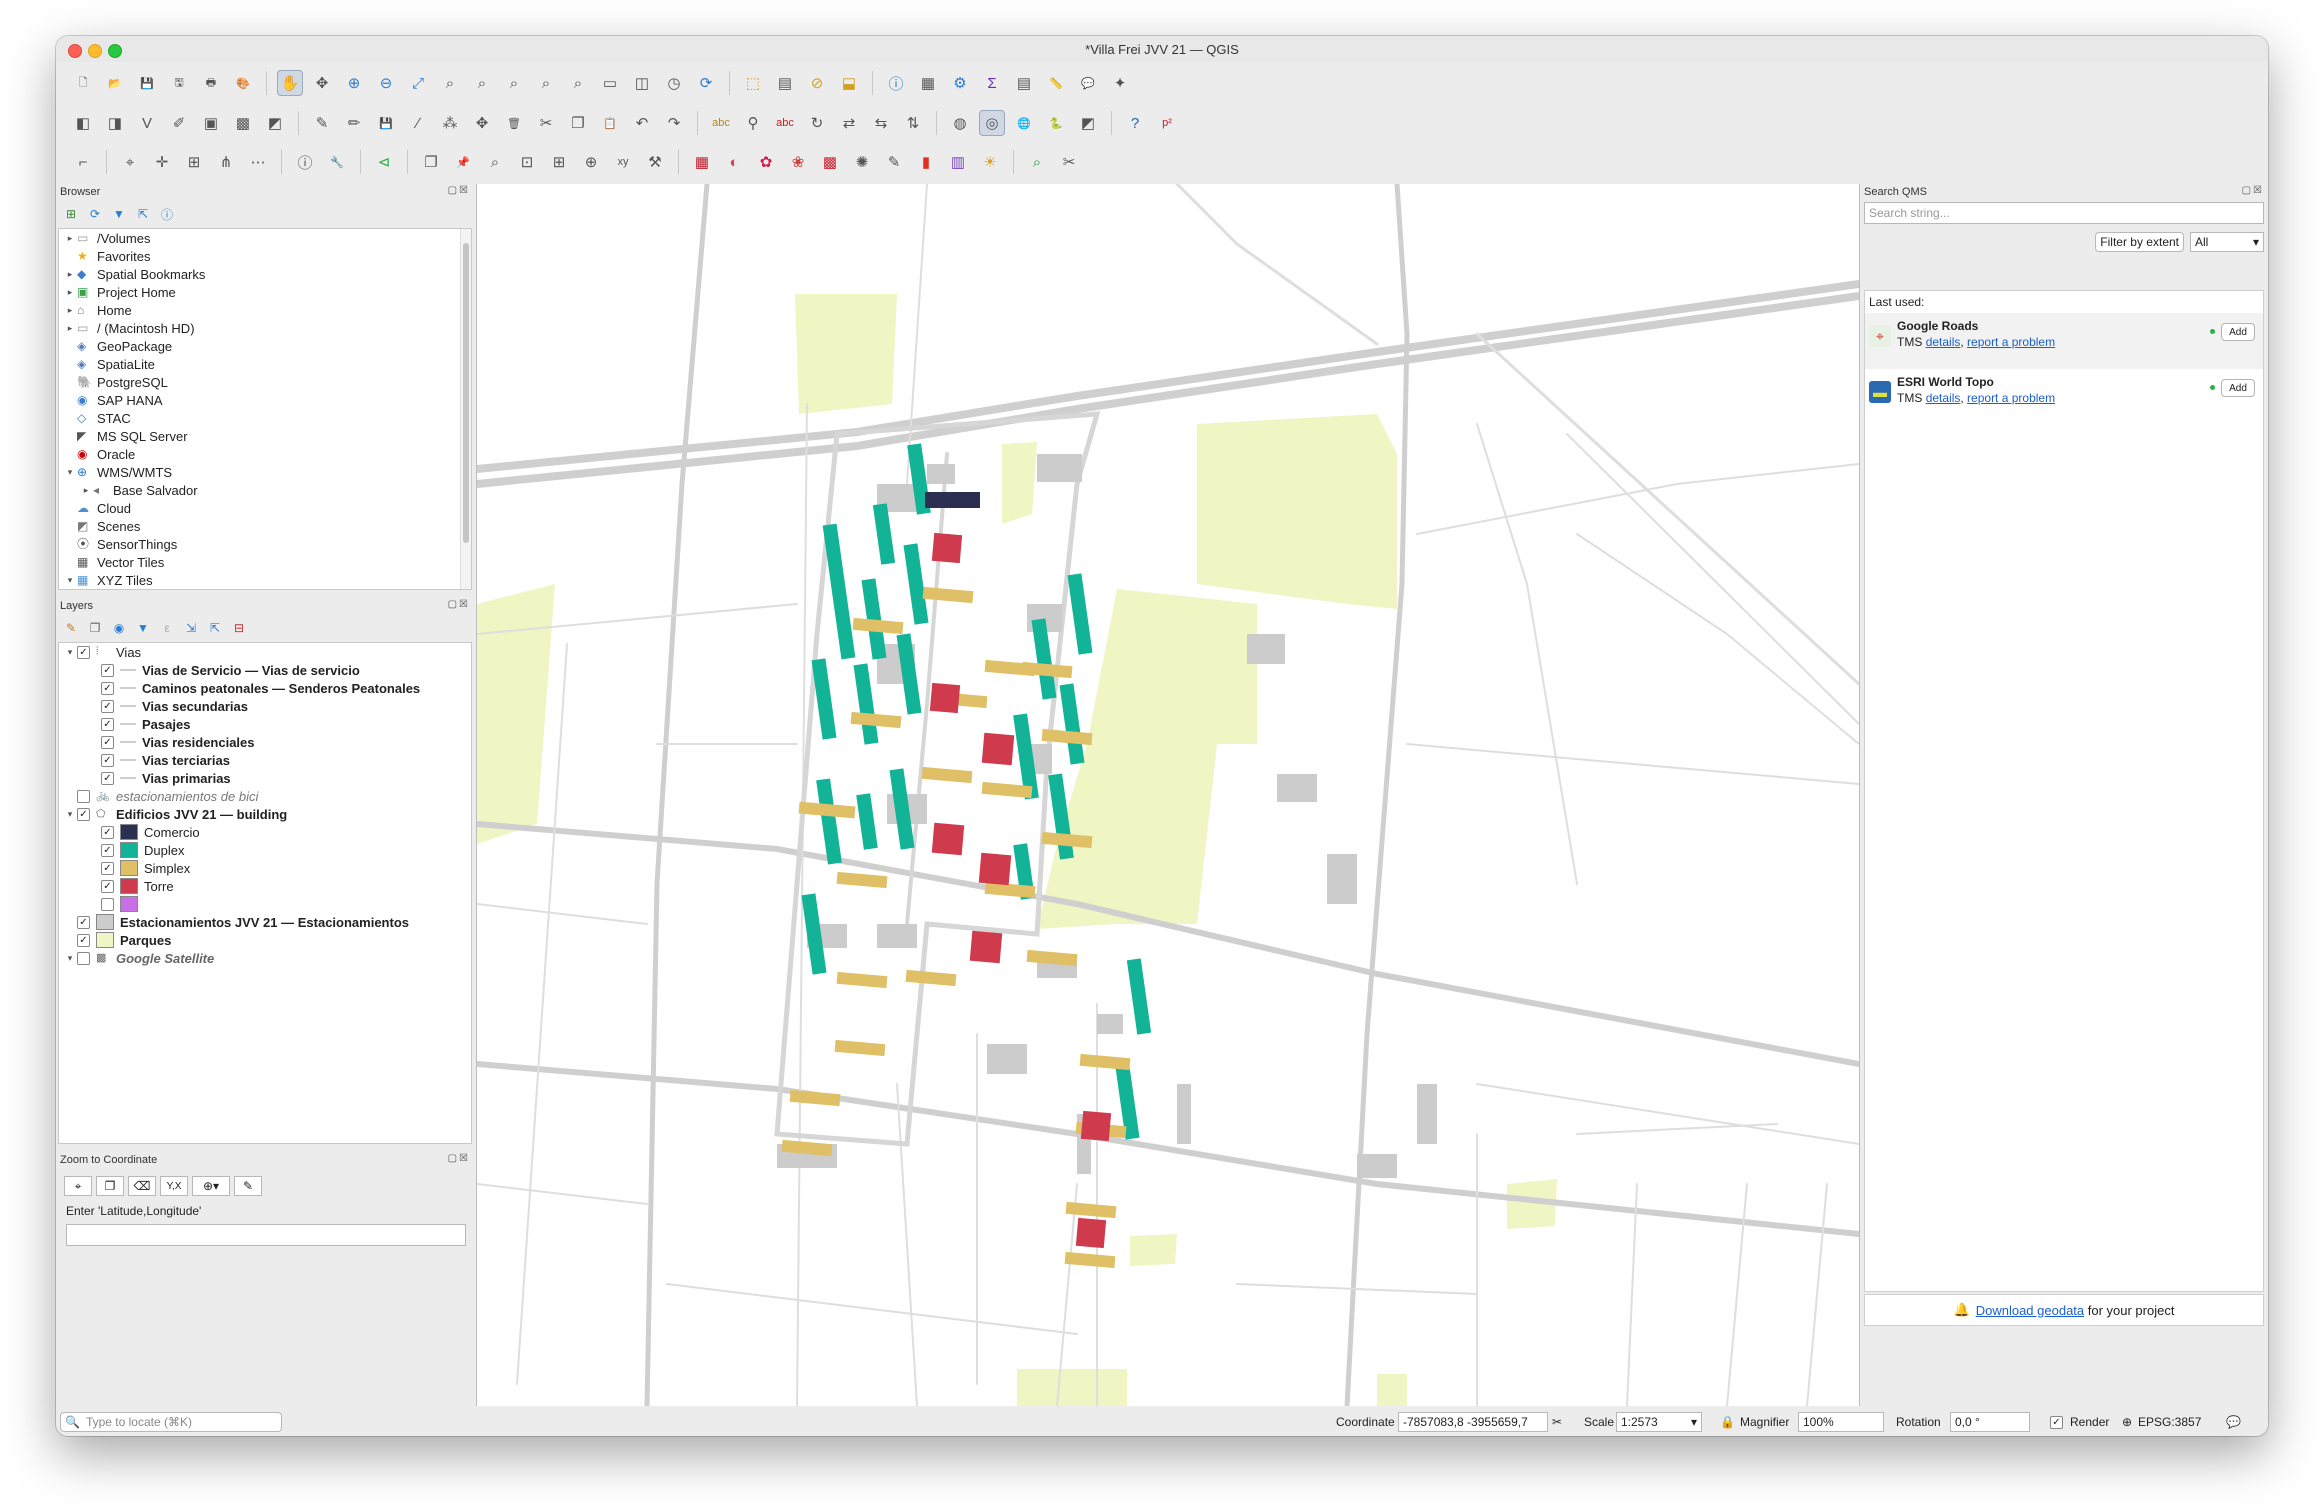  I want to click on layer-item: ▾ ✓ ⬠ Edificios JVV 21 — building, so click(265, 814).